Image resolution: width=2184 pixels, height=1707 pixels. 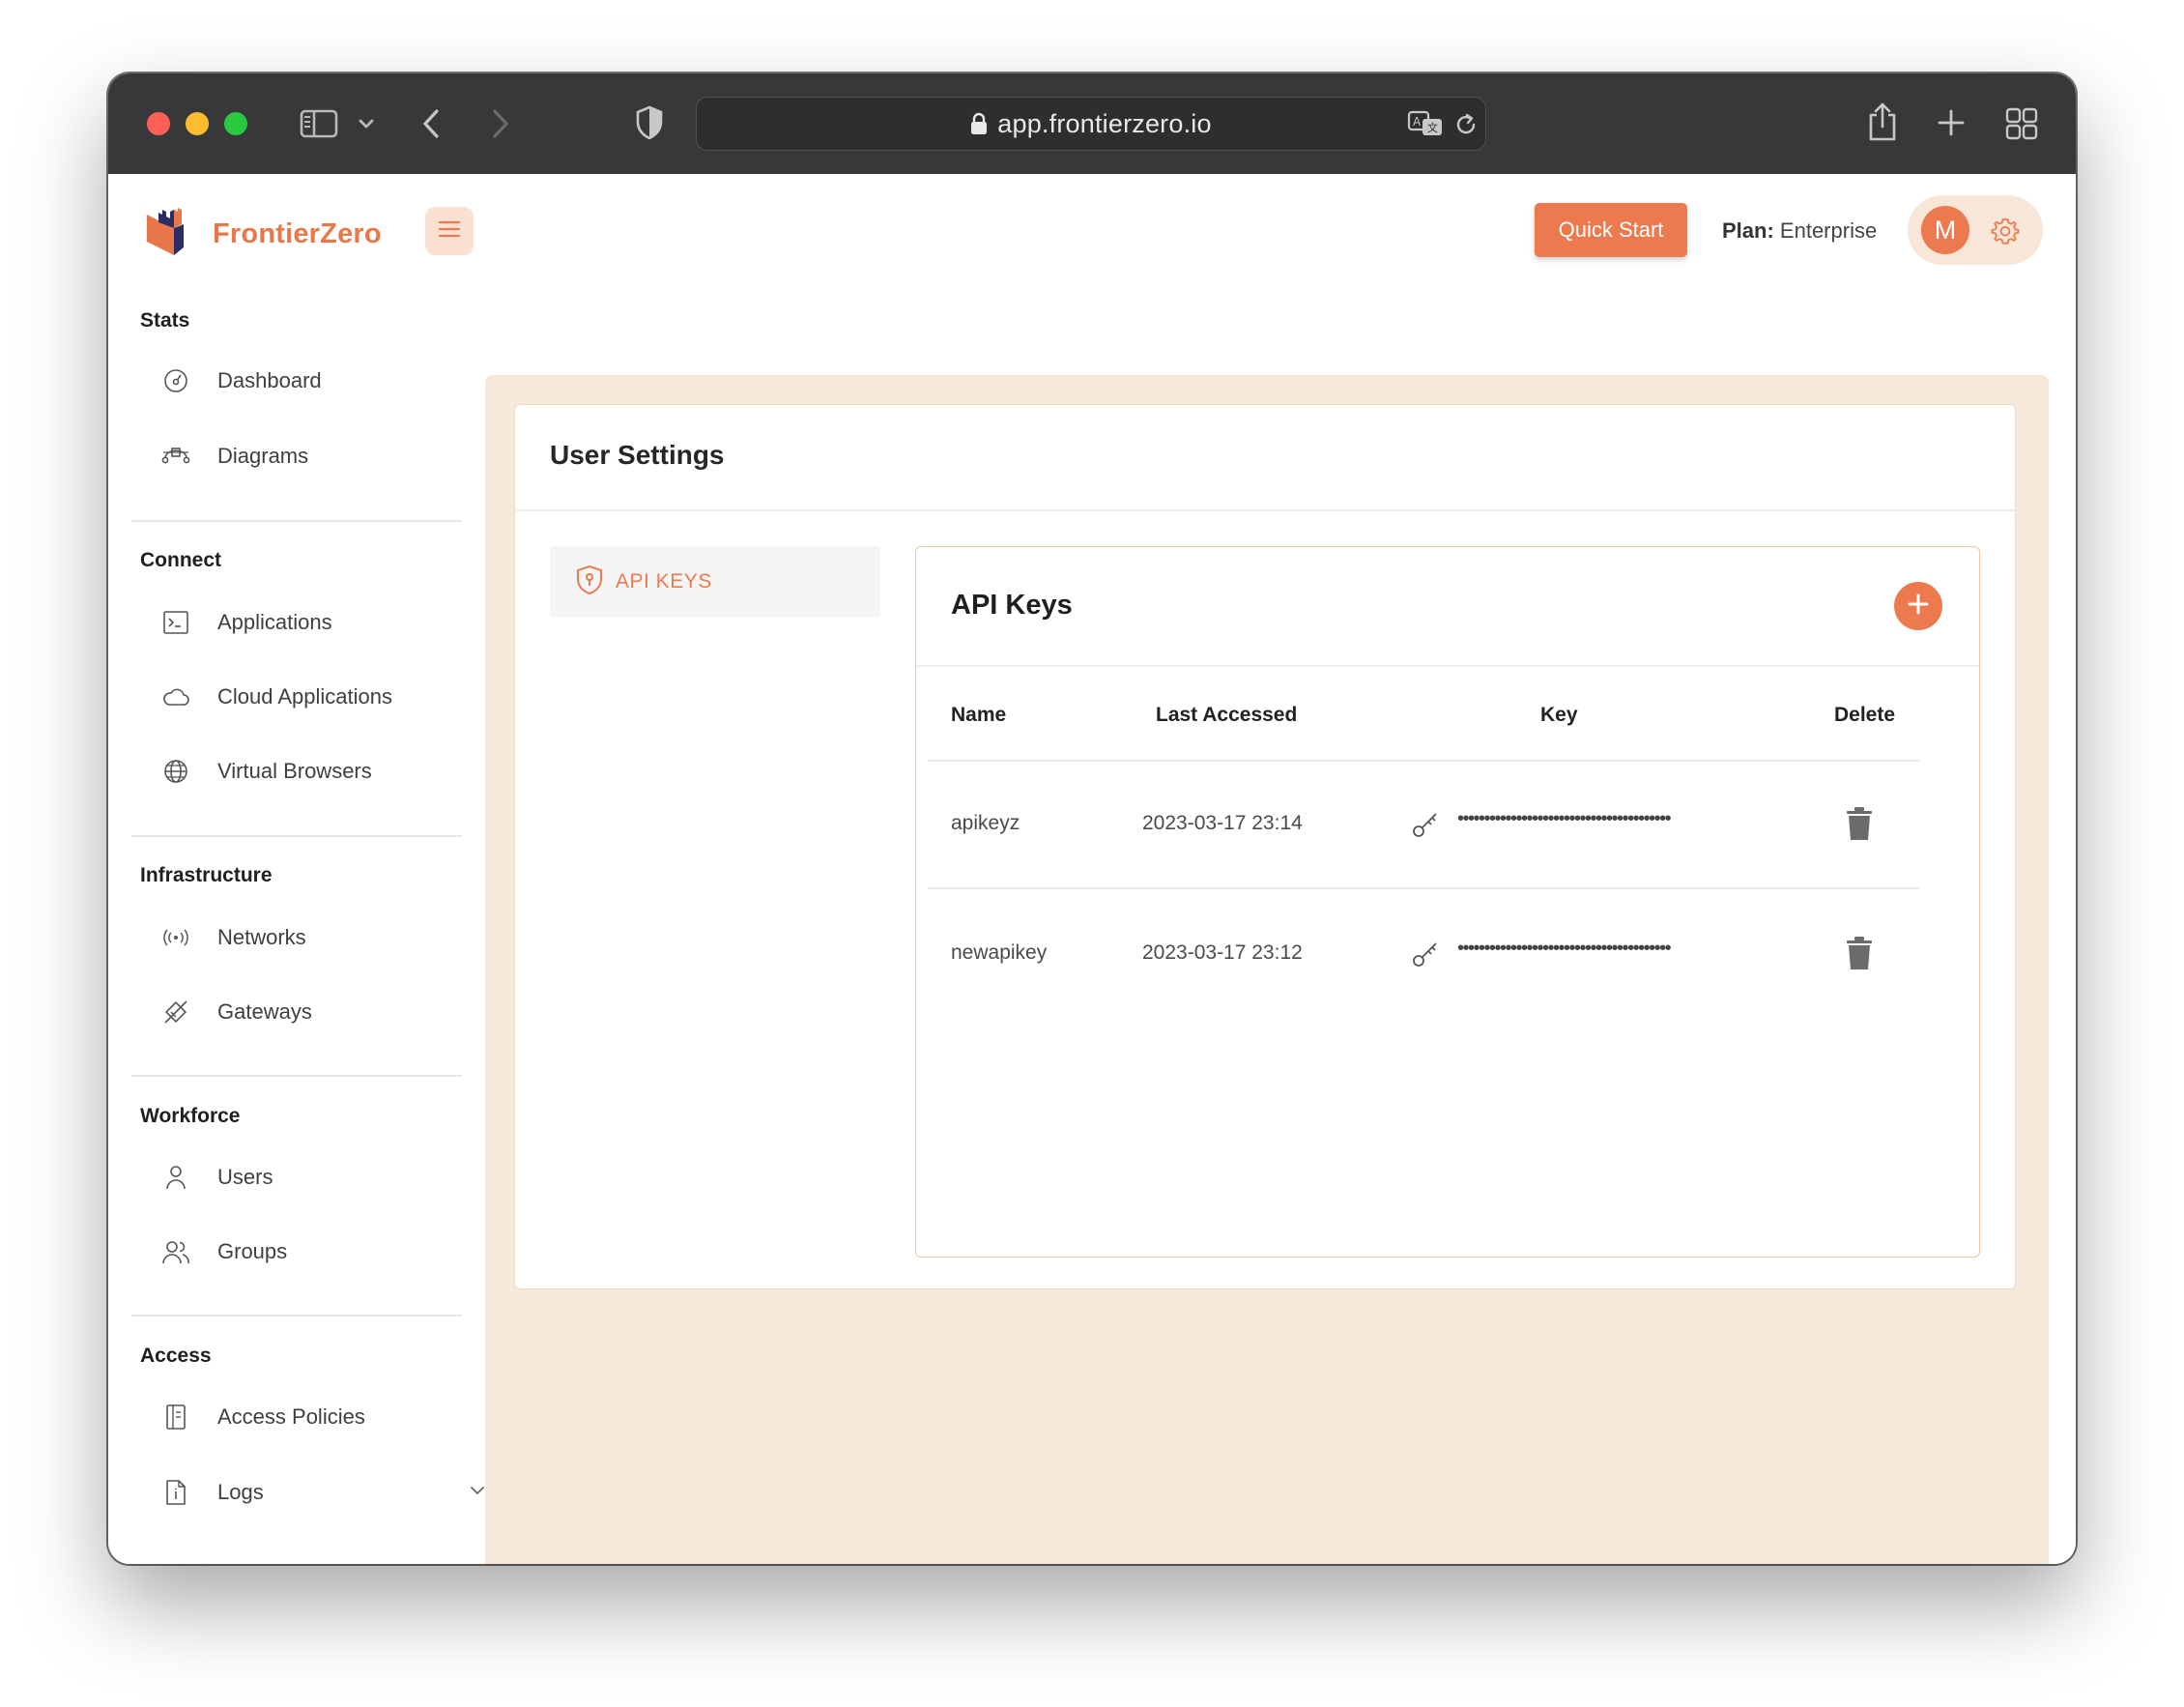 I want to click on group-icon, so click(x=175, y=1251).